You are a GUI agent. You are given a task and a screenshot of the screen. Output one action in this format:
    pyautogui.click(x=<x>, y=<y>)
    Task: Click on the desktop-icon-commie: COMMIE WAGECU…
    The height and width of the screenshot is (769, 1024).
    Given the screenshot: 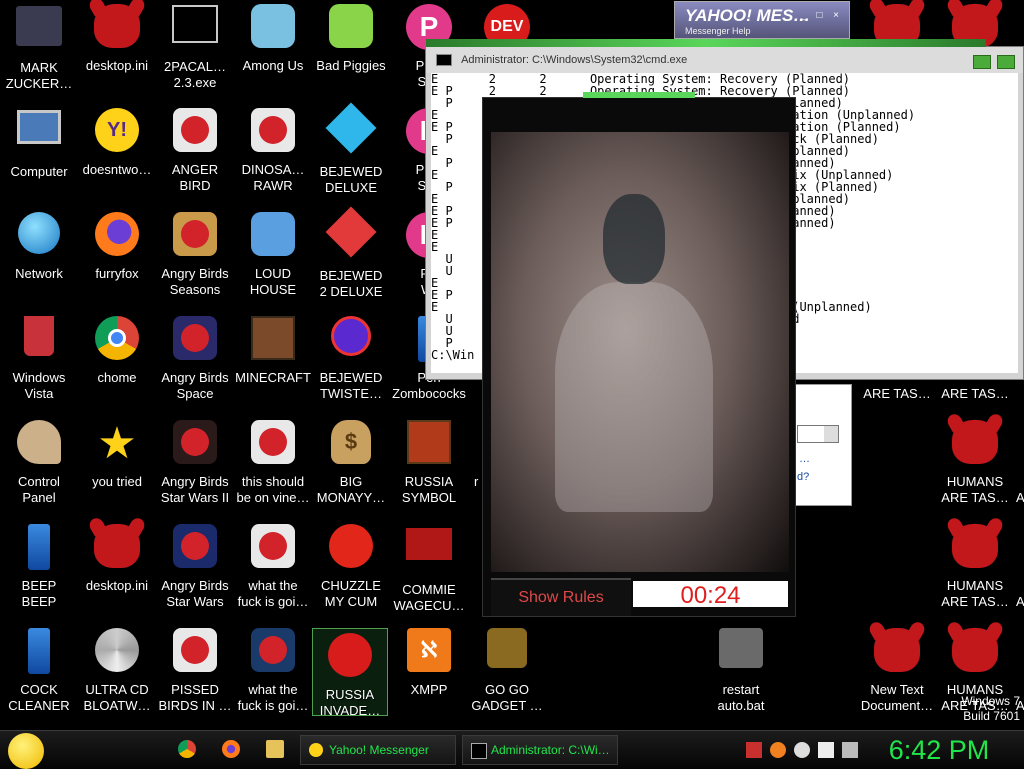 What is the action you would take?
    pyautogui.click(x=429, y=572)
    